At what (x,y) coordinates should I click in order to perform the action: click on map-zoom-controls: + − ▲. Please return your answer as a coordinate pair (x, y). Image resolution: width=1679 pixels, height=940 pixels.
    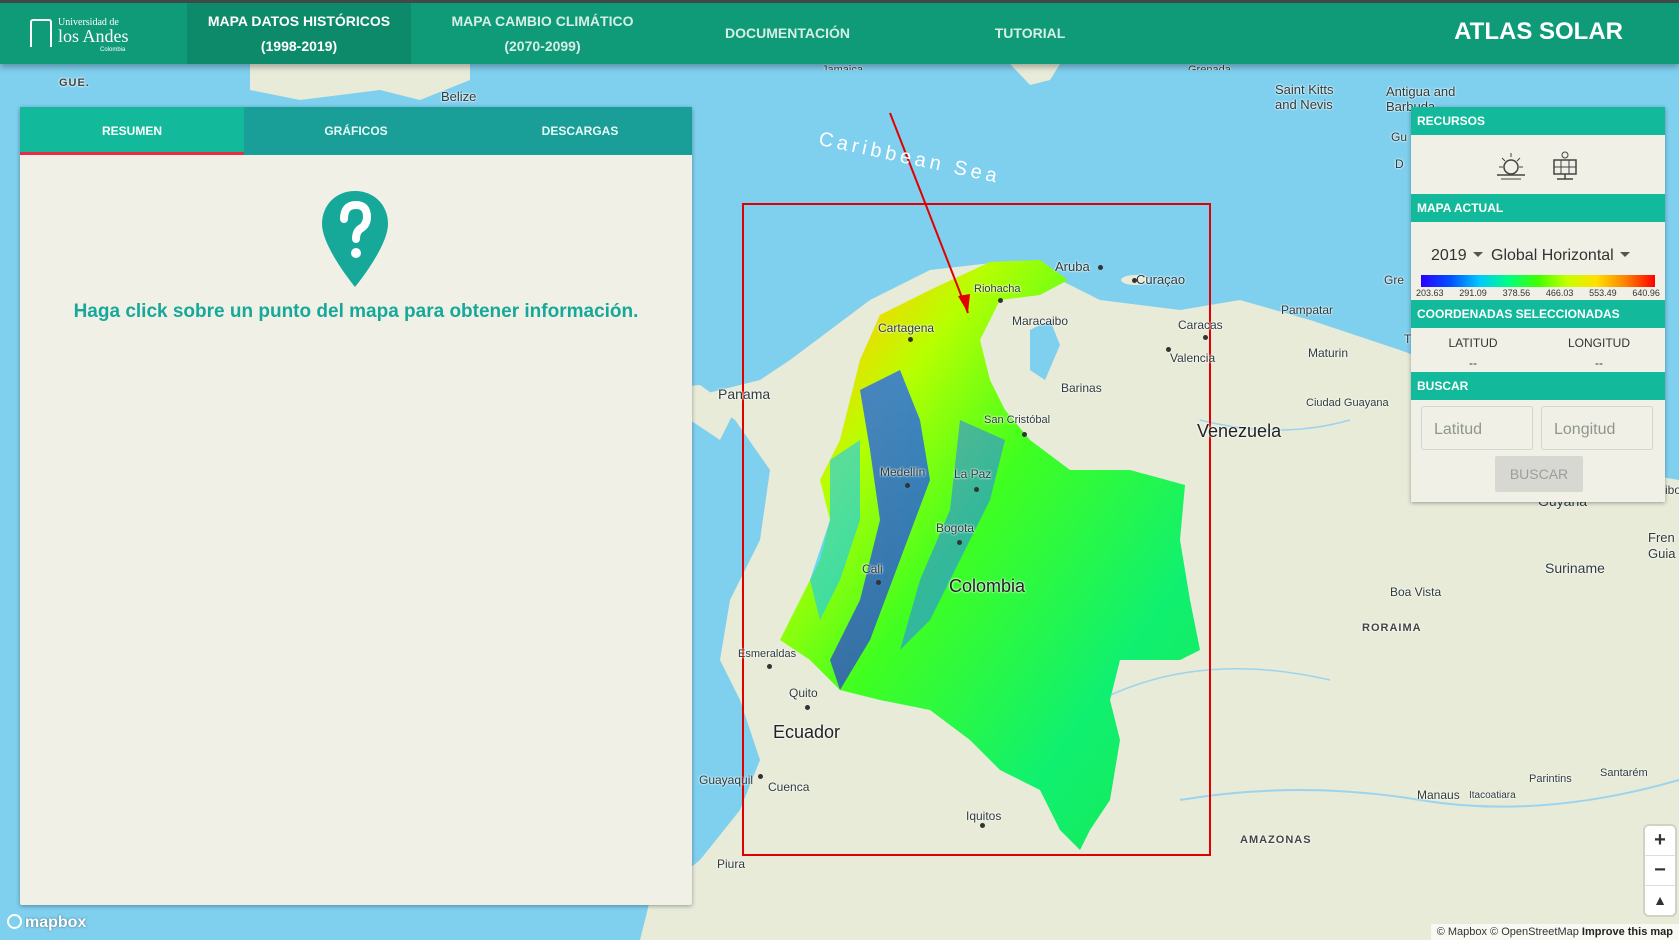
    Looking at the image, I should click on (1660, 870).